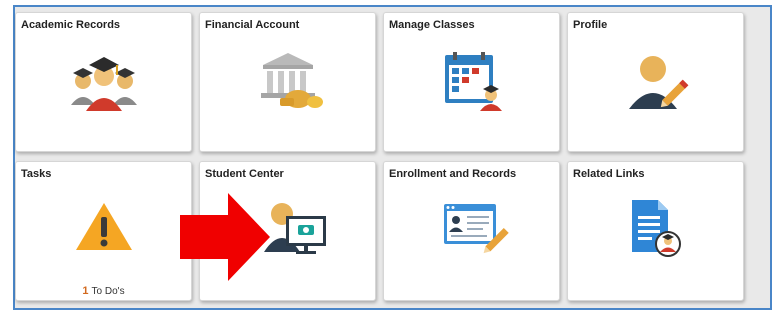  Describe the element at coordinates (659, 82) in the screenshot. I see `profile-edit-icon` at that location.